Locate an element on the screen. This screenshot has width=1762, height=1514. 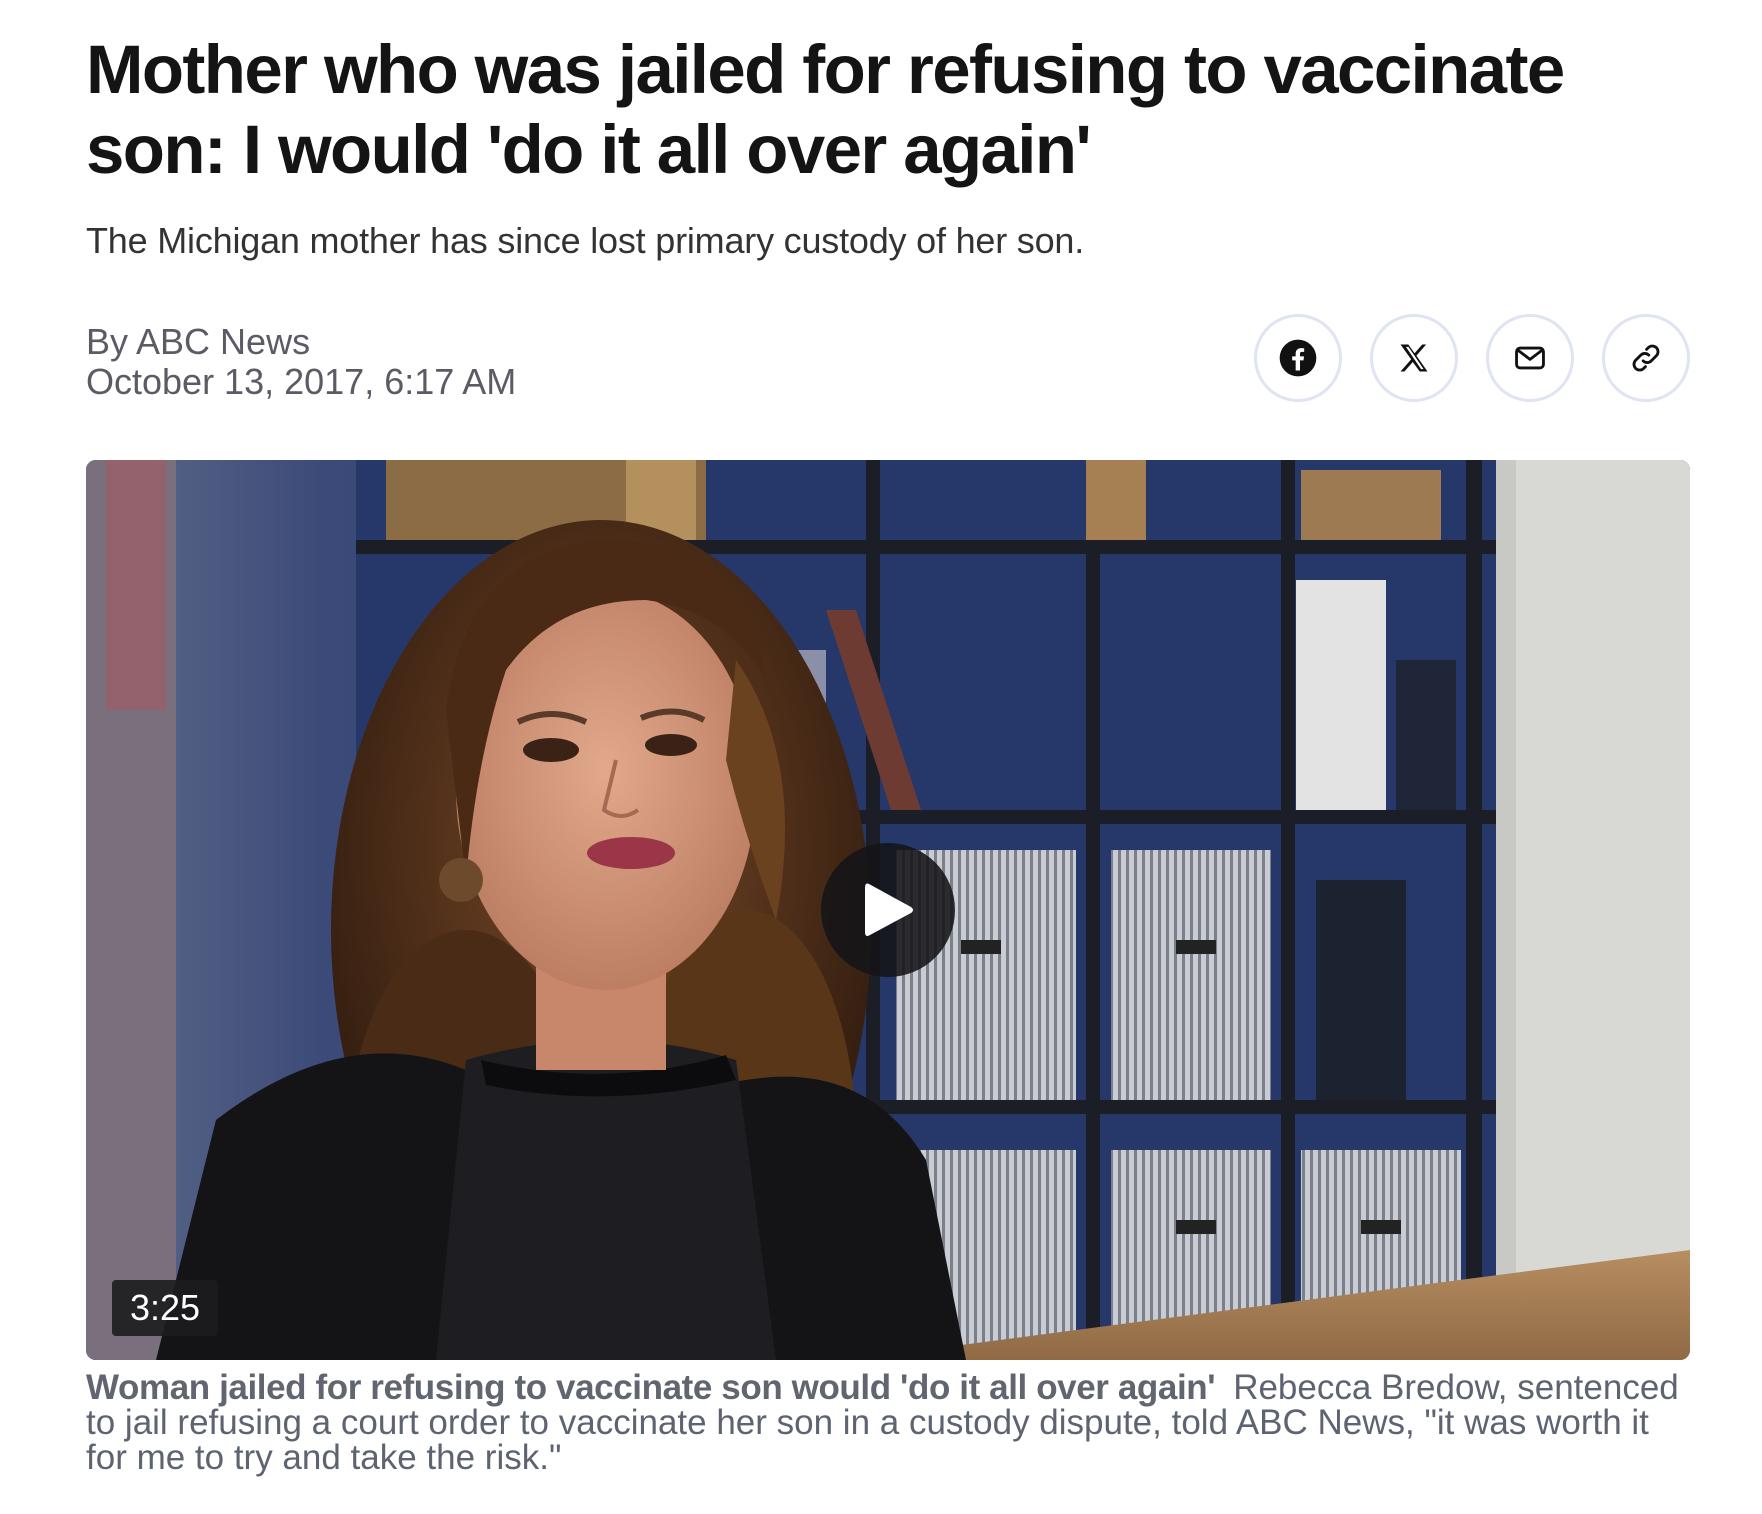
share-facebook-button is located at coordinates (1298, 358).